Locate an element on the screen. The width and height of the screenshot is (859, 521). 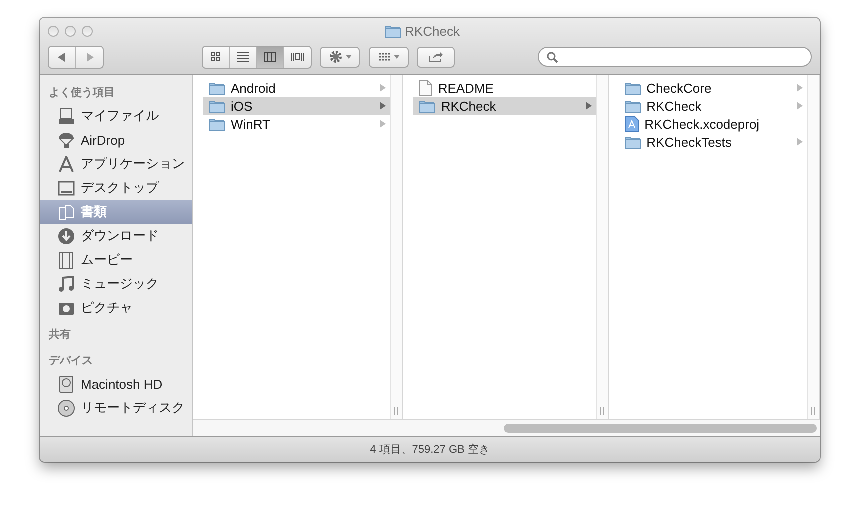
sidebar-label: 書類 is located at coordinates (94, 212).